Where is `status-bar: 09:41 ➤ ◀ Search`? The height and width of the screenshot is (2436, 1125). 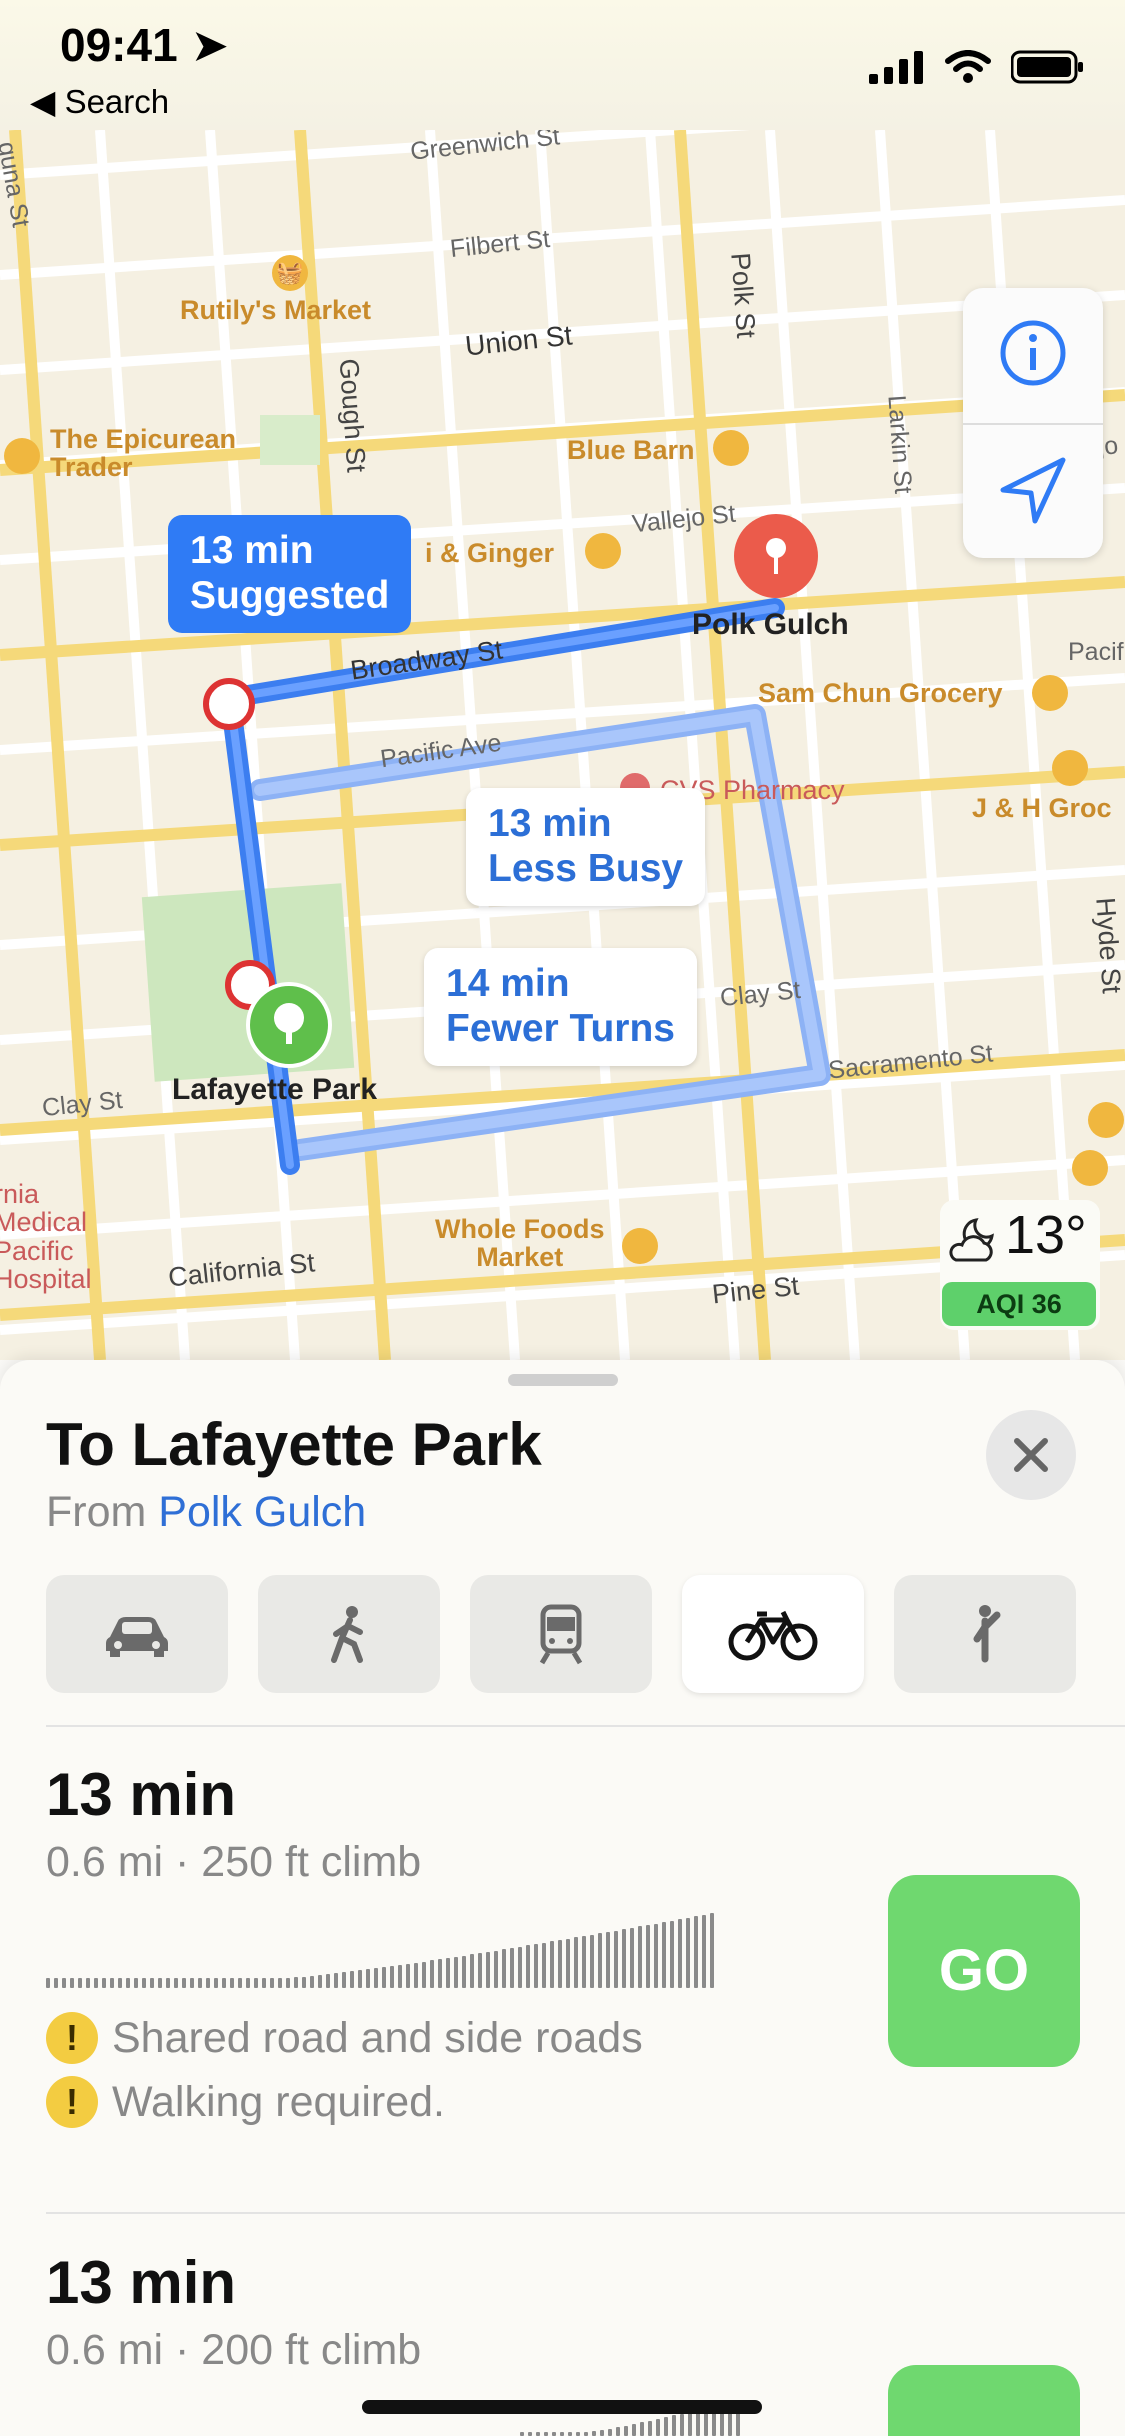 status-bar: 09:41 ➤ ◀ Search is located at coordinates (562, 65).